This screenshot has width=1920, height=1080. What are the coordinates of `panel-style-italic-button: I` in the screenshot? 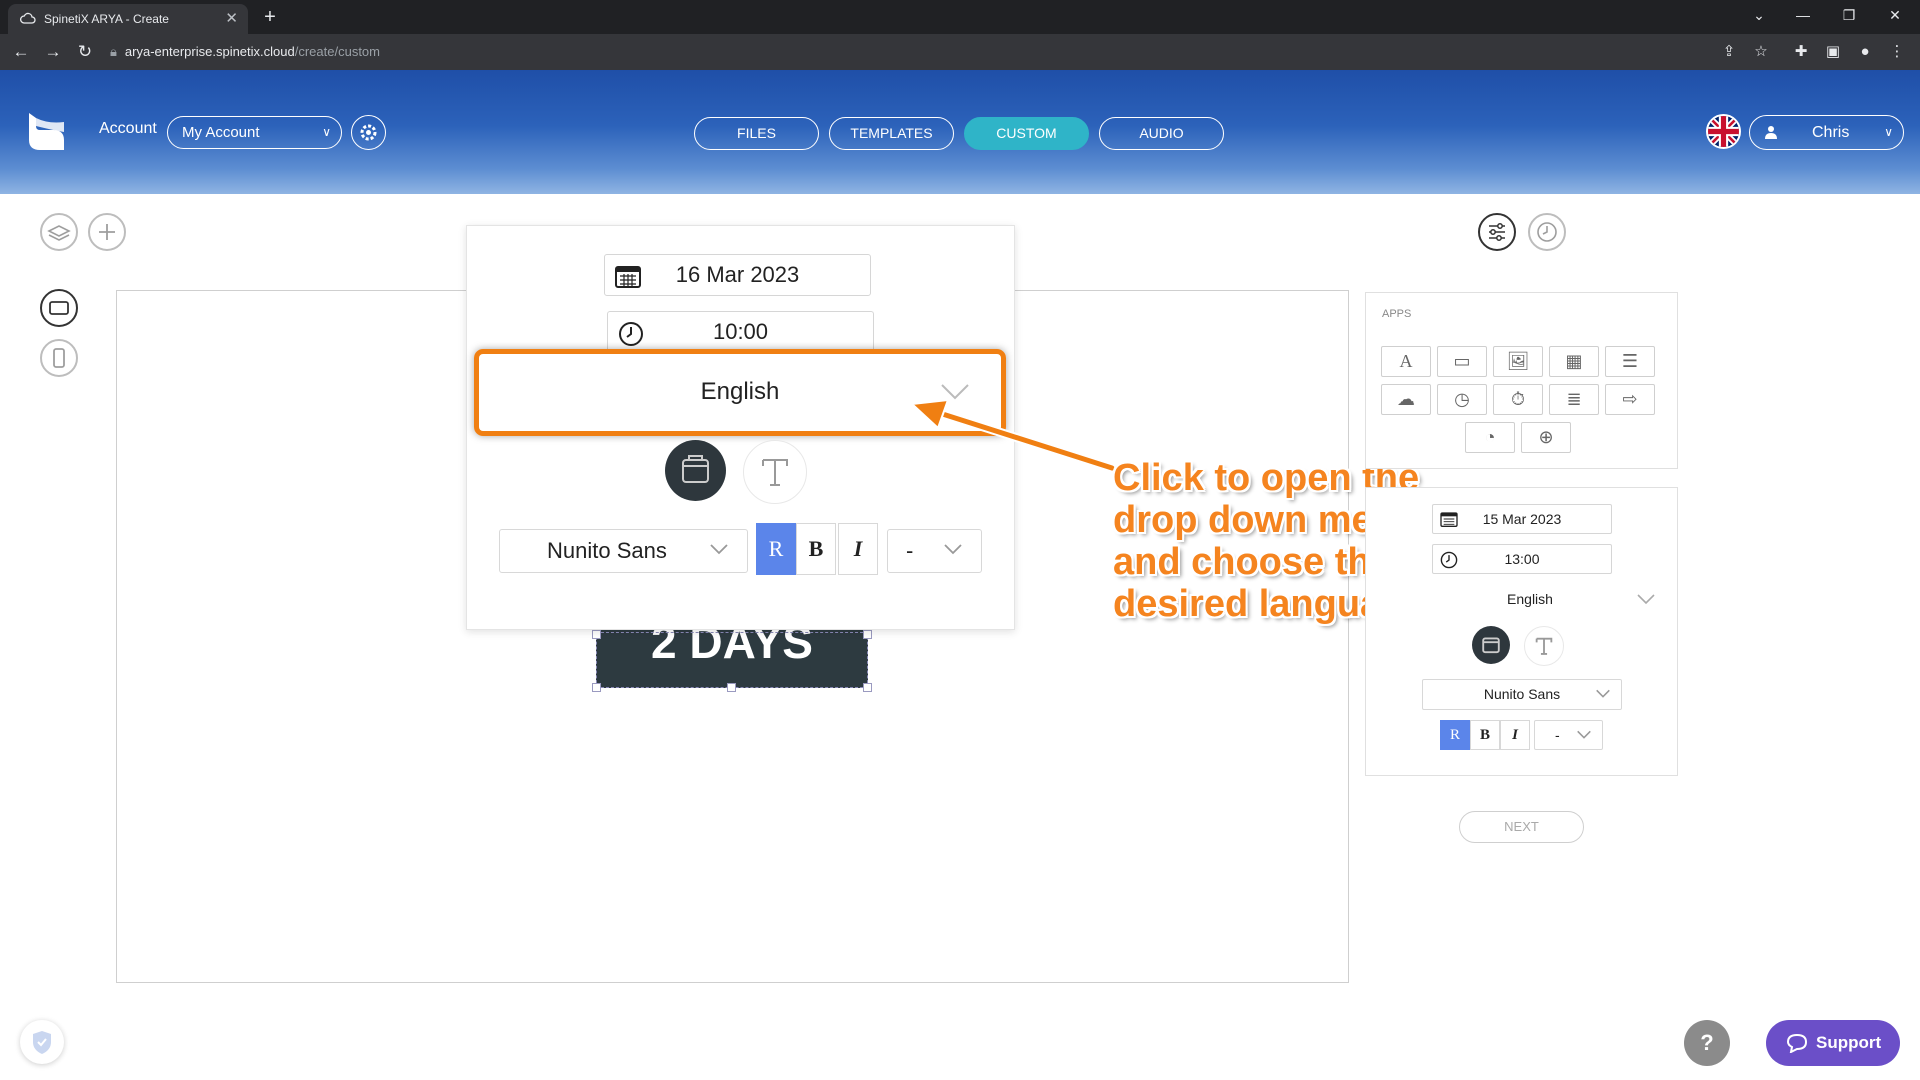 It's located at (1515, 735).